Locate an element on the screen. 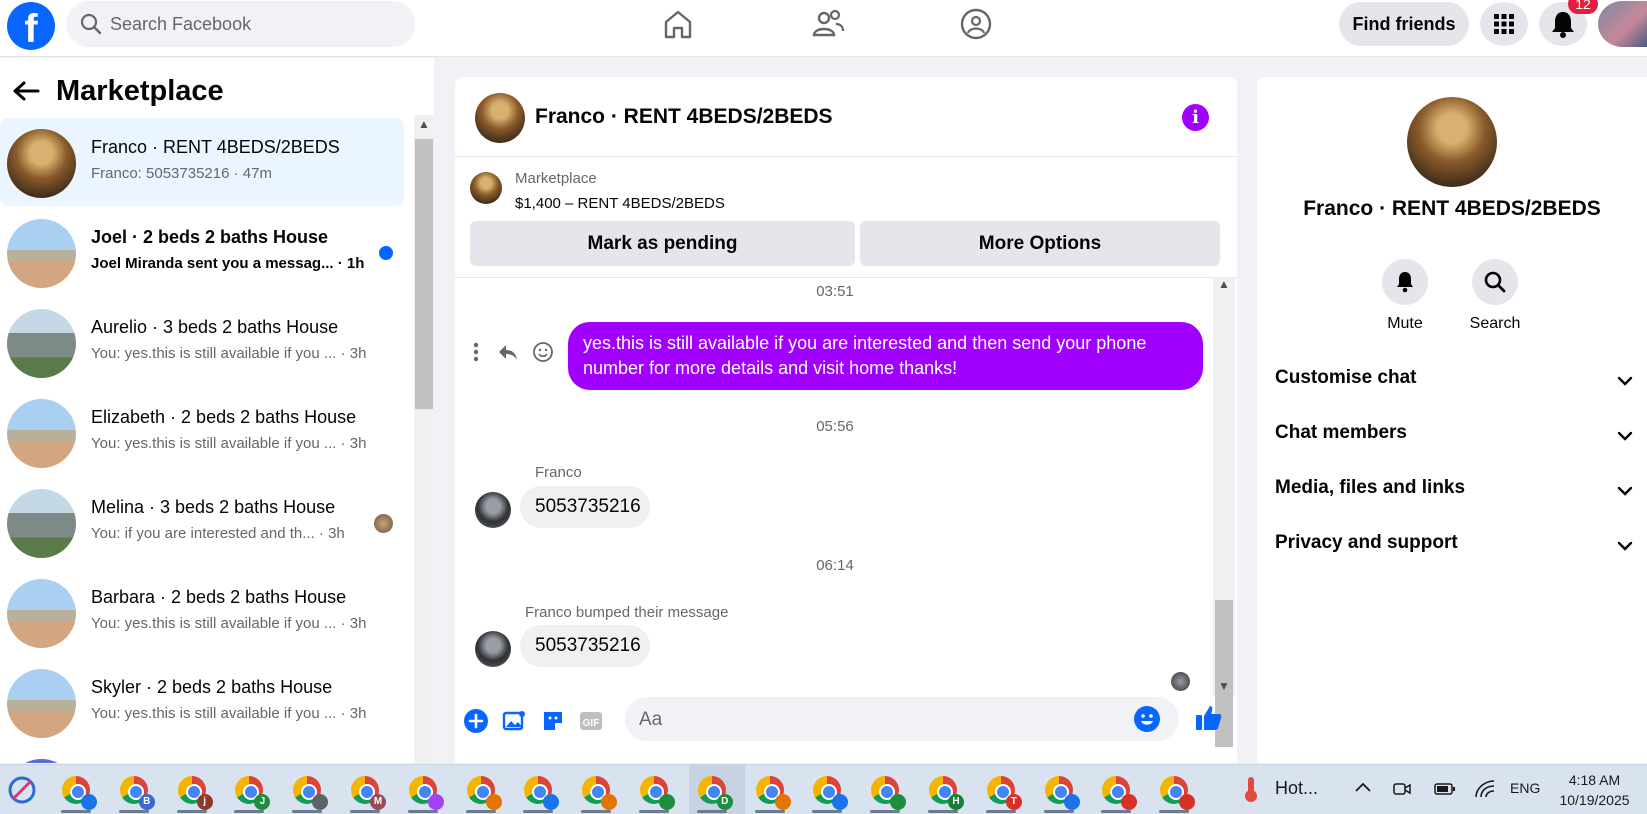 Image resolution: width=1647 pixels, height=814 pixels. react-emoji-icon is located at coordinates (543, 352).